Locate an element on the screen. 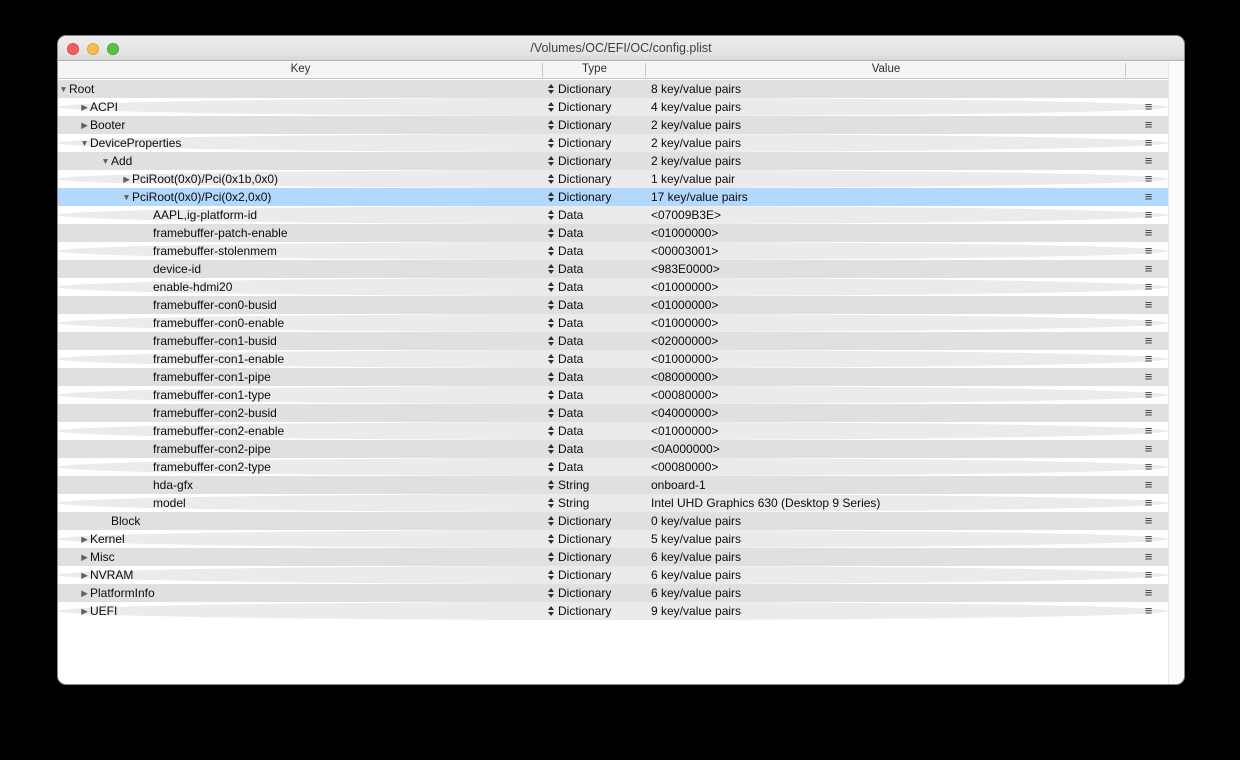 The width and height of the screenshot is (1240, 760). table-row: framebuffer-con1-busid Data <02000000> ≡ is located at coordinates (613, 341).